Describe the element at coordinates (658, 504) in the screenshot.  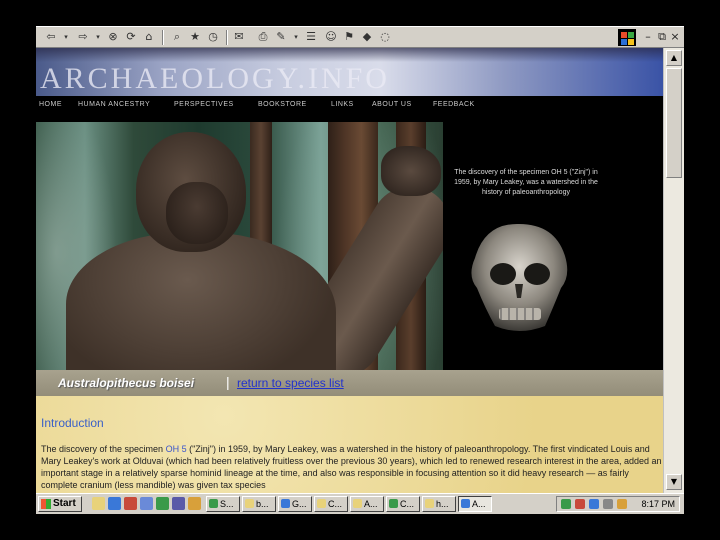
I see `clock: 8:17 PM` at that location.